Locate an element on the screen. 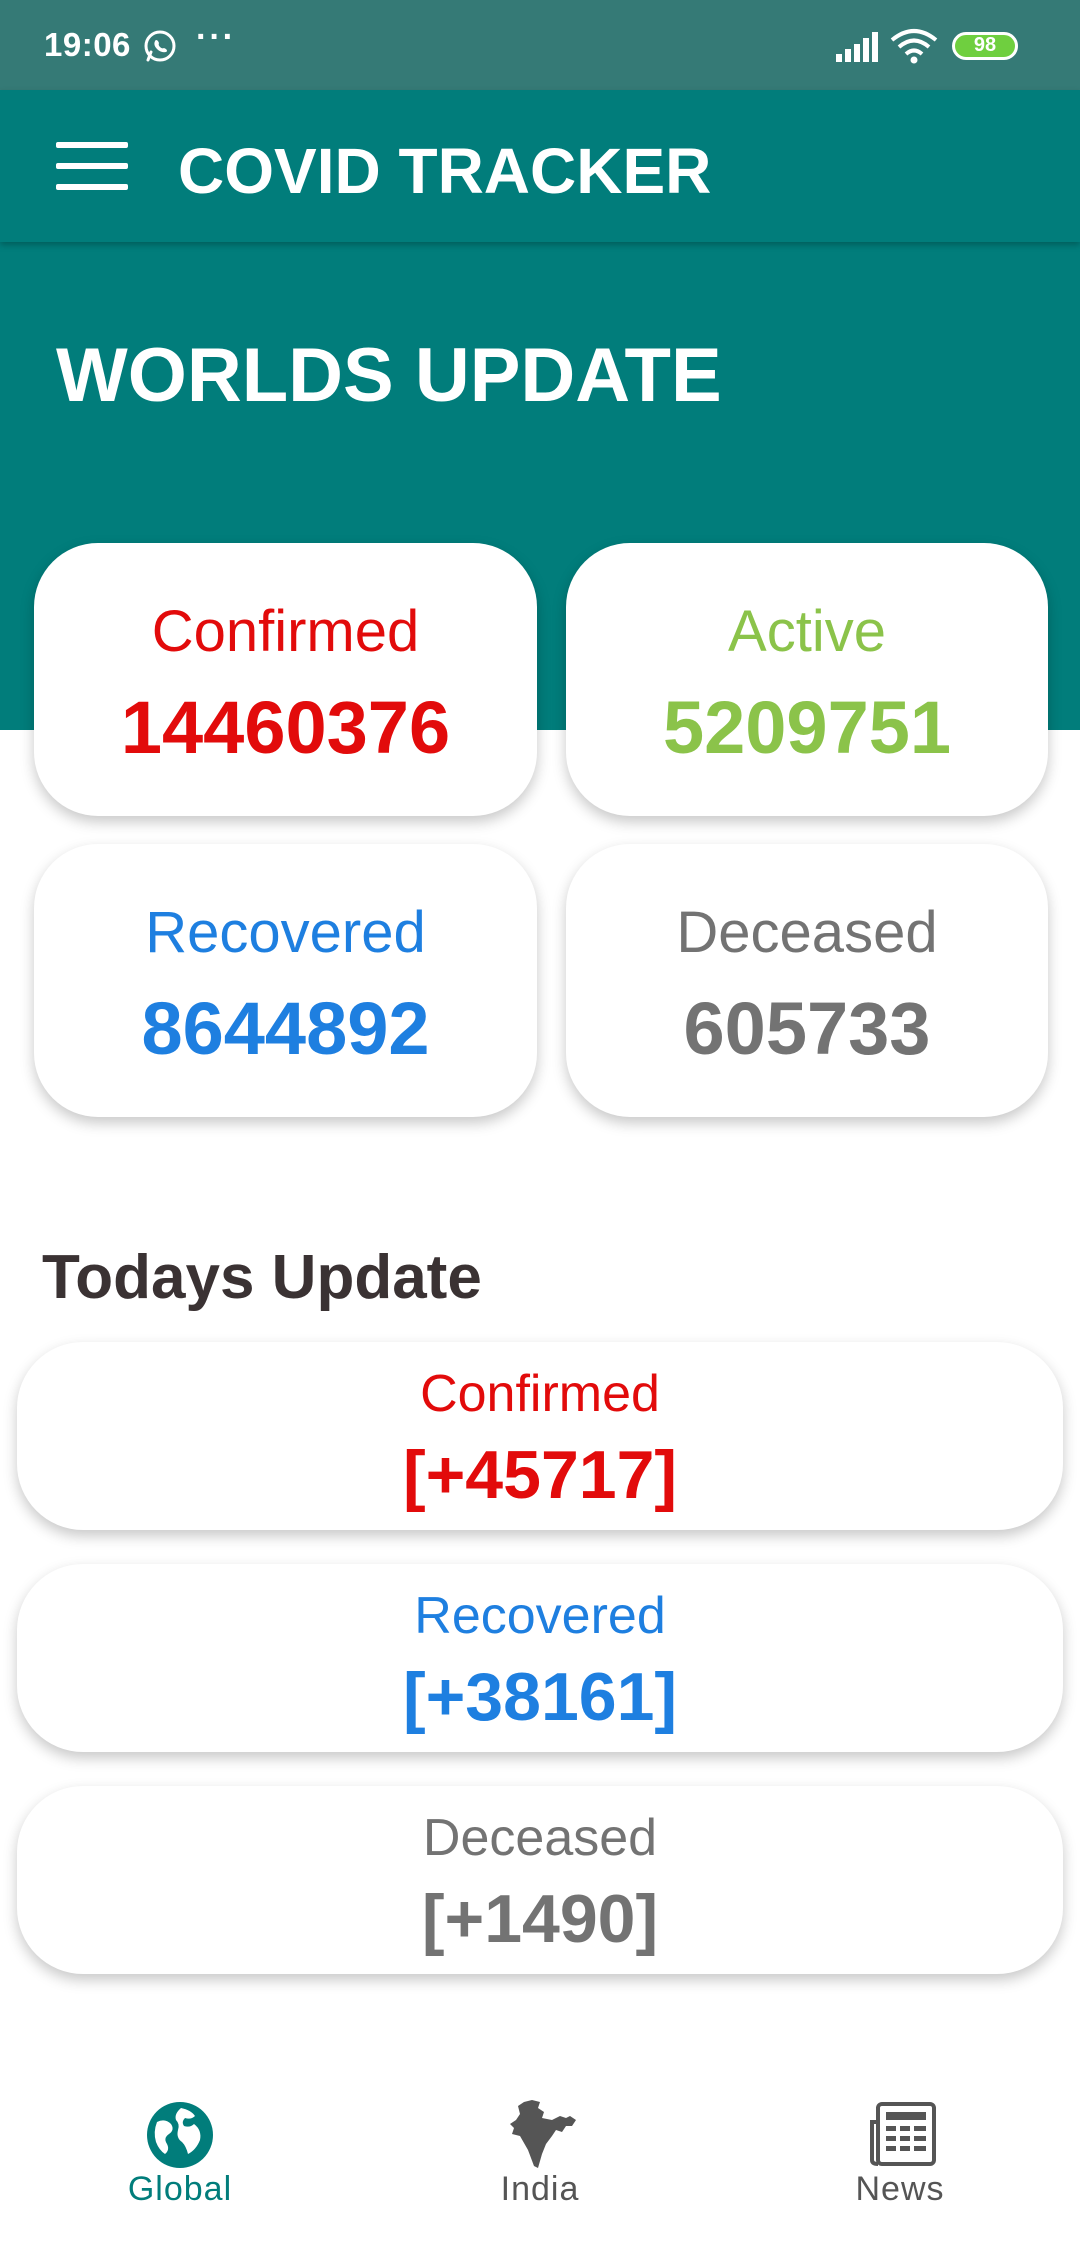 The image size is (1080, 2246). today-recovered-label: Recovered is located at coordinates (540, 1616).